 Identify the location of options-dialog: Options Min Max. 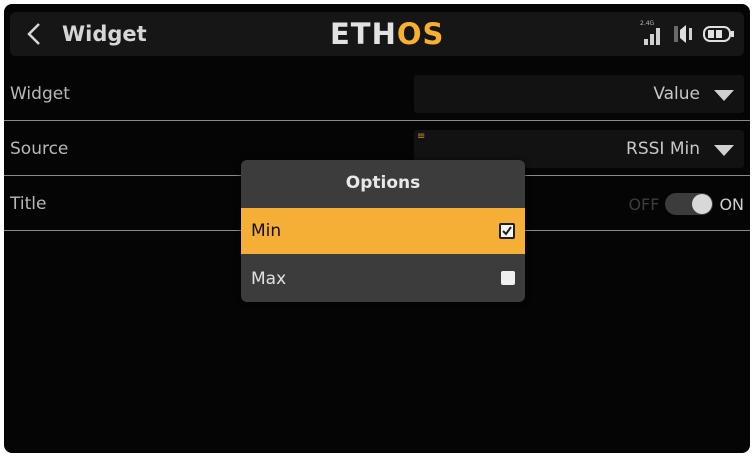
(383, 231).